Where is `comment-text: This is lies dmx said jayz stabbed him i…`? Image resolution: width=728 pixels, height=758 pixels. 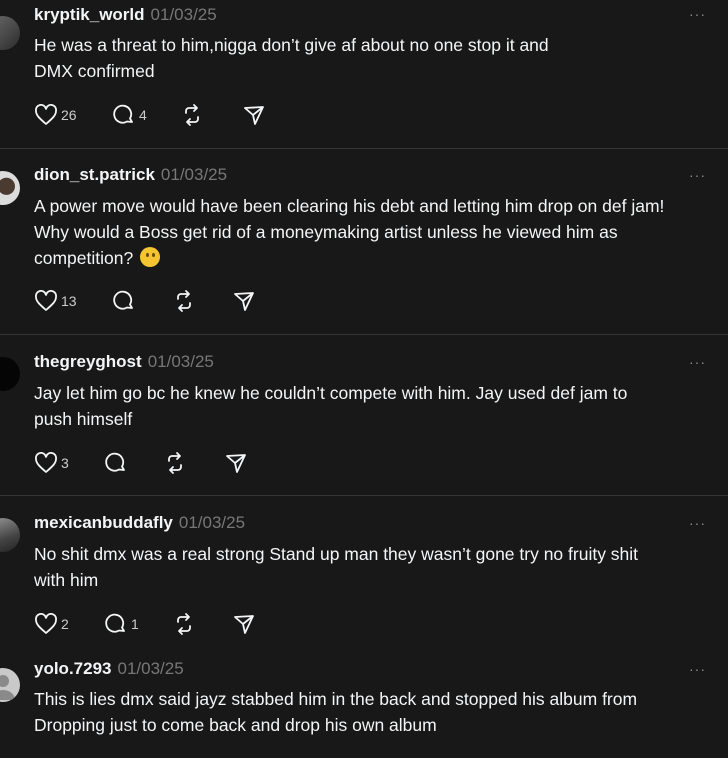
comment-text: This is lies dmx said jayz stabbed him i… is located at coordinates (336, 712).